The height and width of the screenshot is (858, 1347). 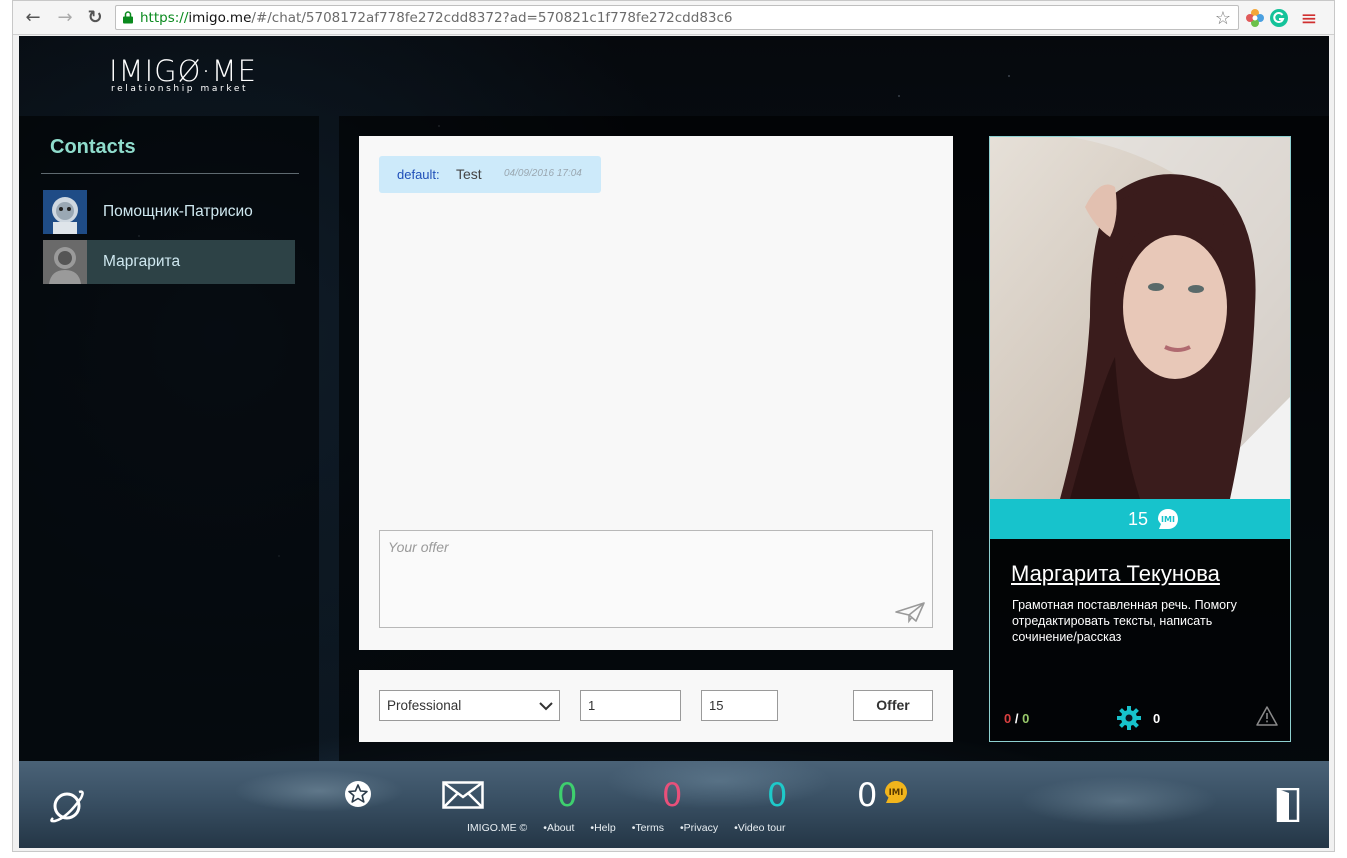 What do you see at coordinates (418, 174) in the screenshot?
I see `message-sender: default:` at bounding box center [418, 174].